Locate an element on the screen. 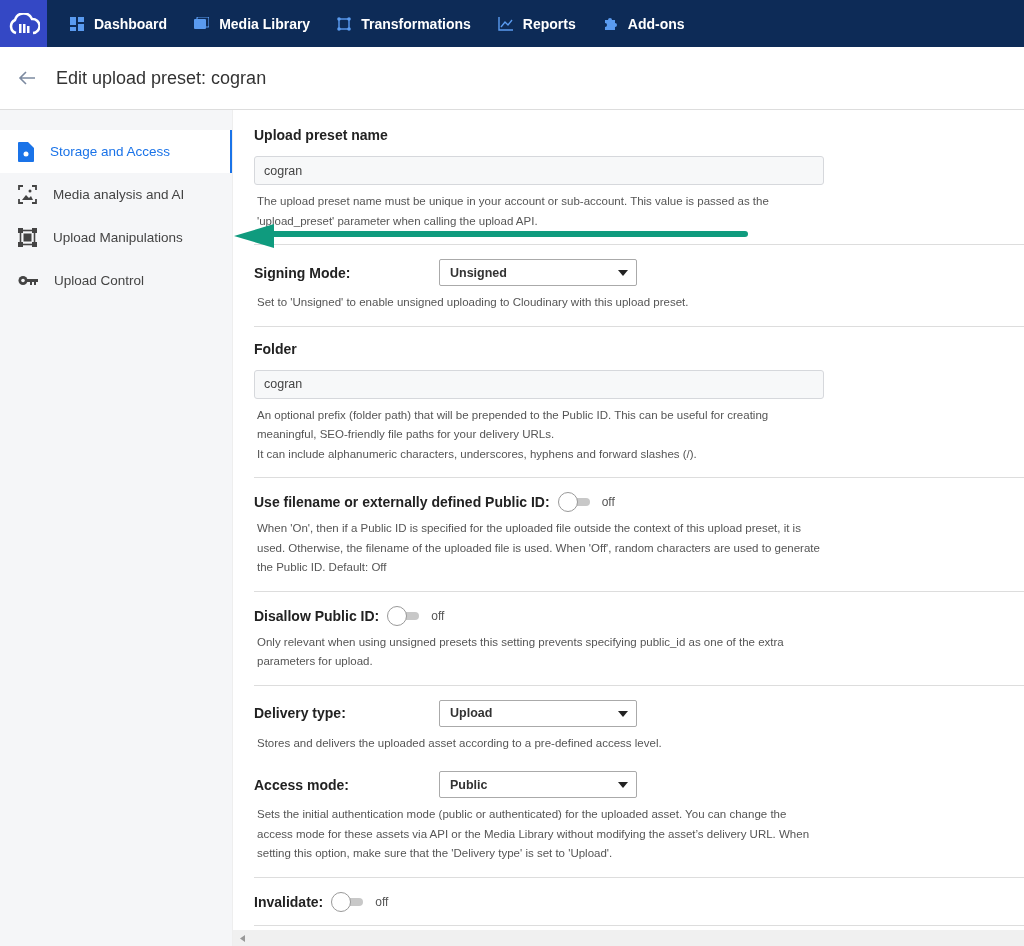  page-title: Edit upload preset: cogran is located at coordinates (161, 78).